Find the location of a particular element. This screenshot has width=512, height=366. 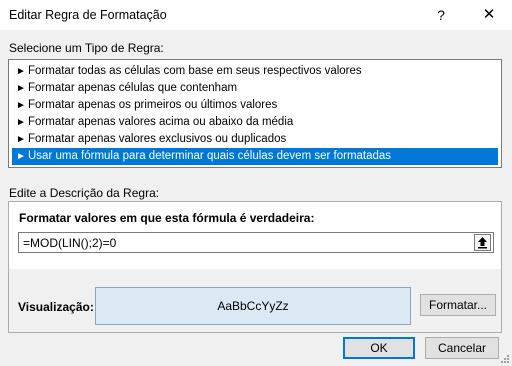

rule-description-label: Edite a Descrição da Regra: is located at coordinates (84, 193).